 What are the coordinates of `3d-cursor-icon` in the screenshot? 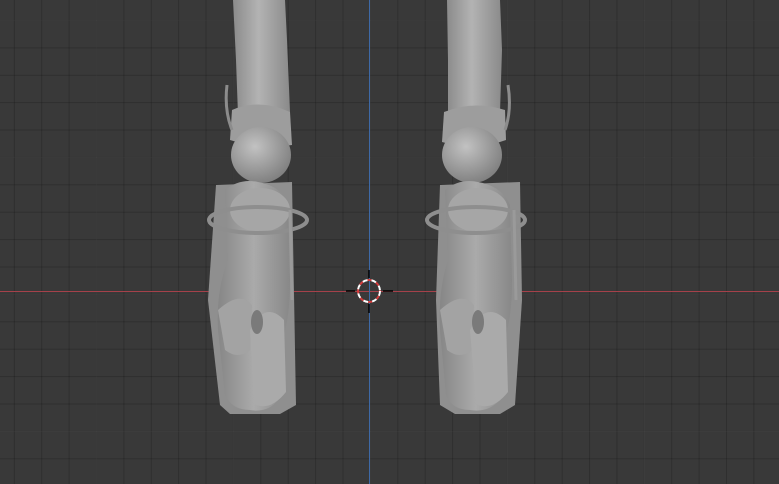 It's located at (369, 291).